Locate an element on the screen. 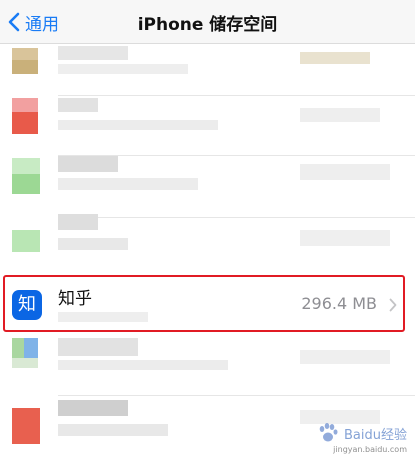 This screenshot has height=458, width=415. app-size: 296.4 MB is located at coordinates (339, 303).